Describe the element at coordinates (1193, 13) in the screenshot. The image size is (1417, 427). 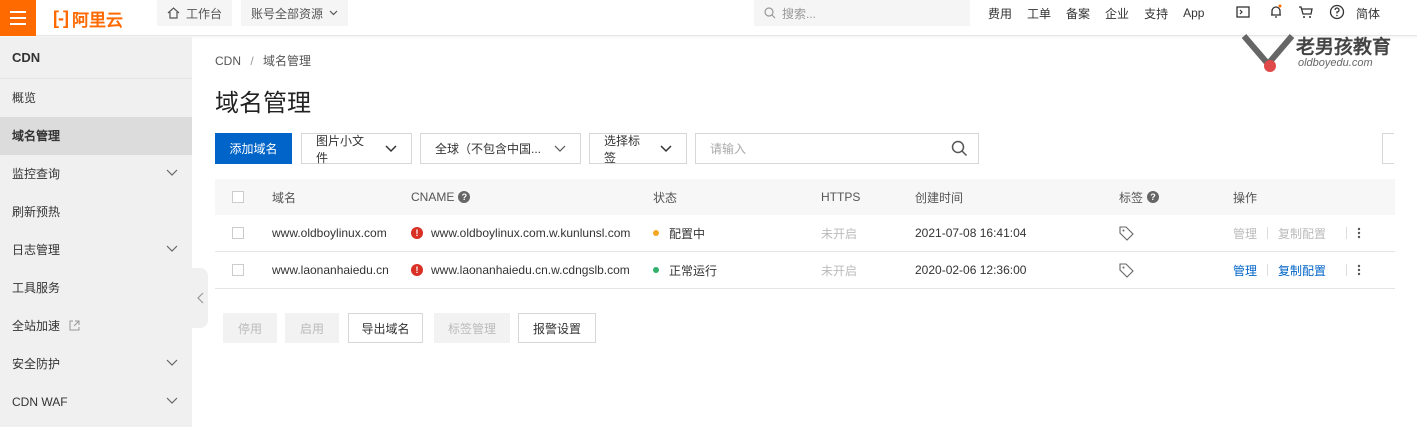
I see `link-app: App` at that location.